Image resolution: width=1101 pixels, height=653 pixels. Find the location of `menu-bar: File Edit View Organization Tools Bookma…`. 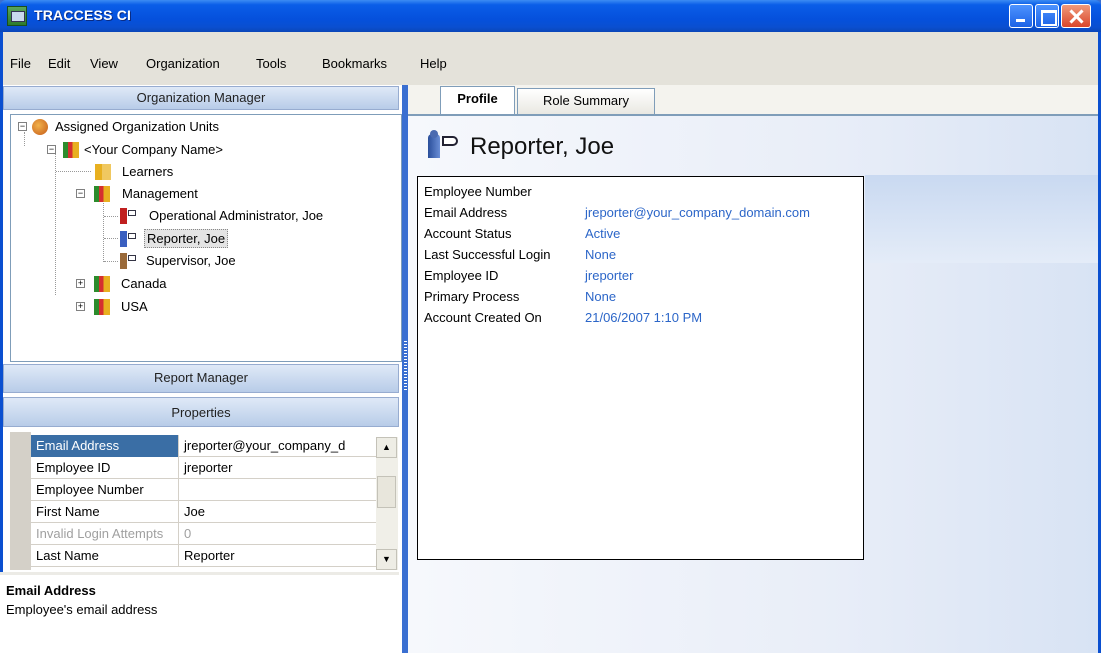

menu-bar: File Edit View Organization Tools Bookma… is located at coordinates (550, 58).